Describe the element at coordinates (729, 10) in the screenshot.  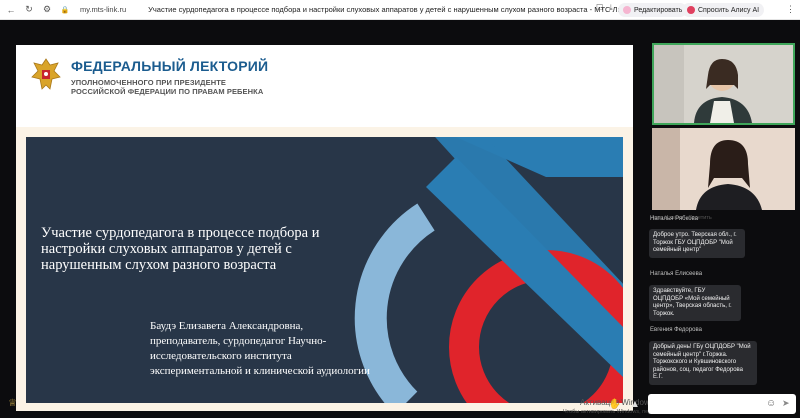
I see `alice-button-label: Спросить Алису AI` at that location.